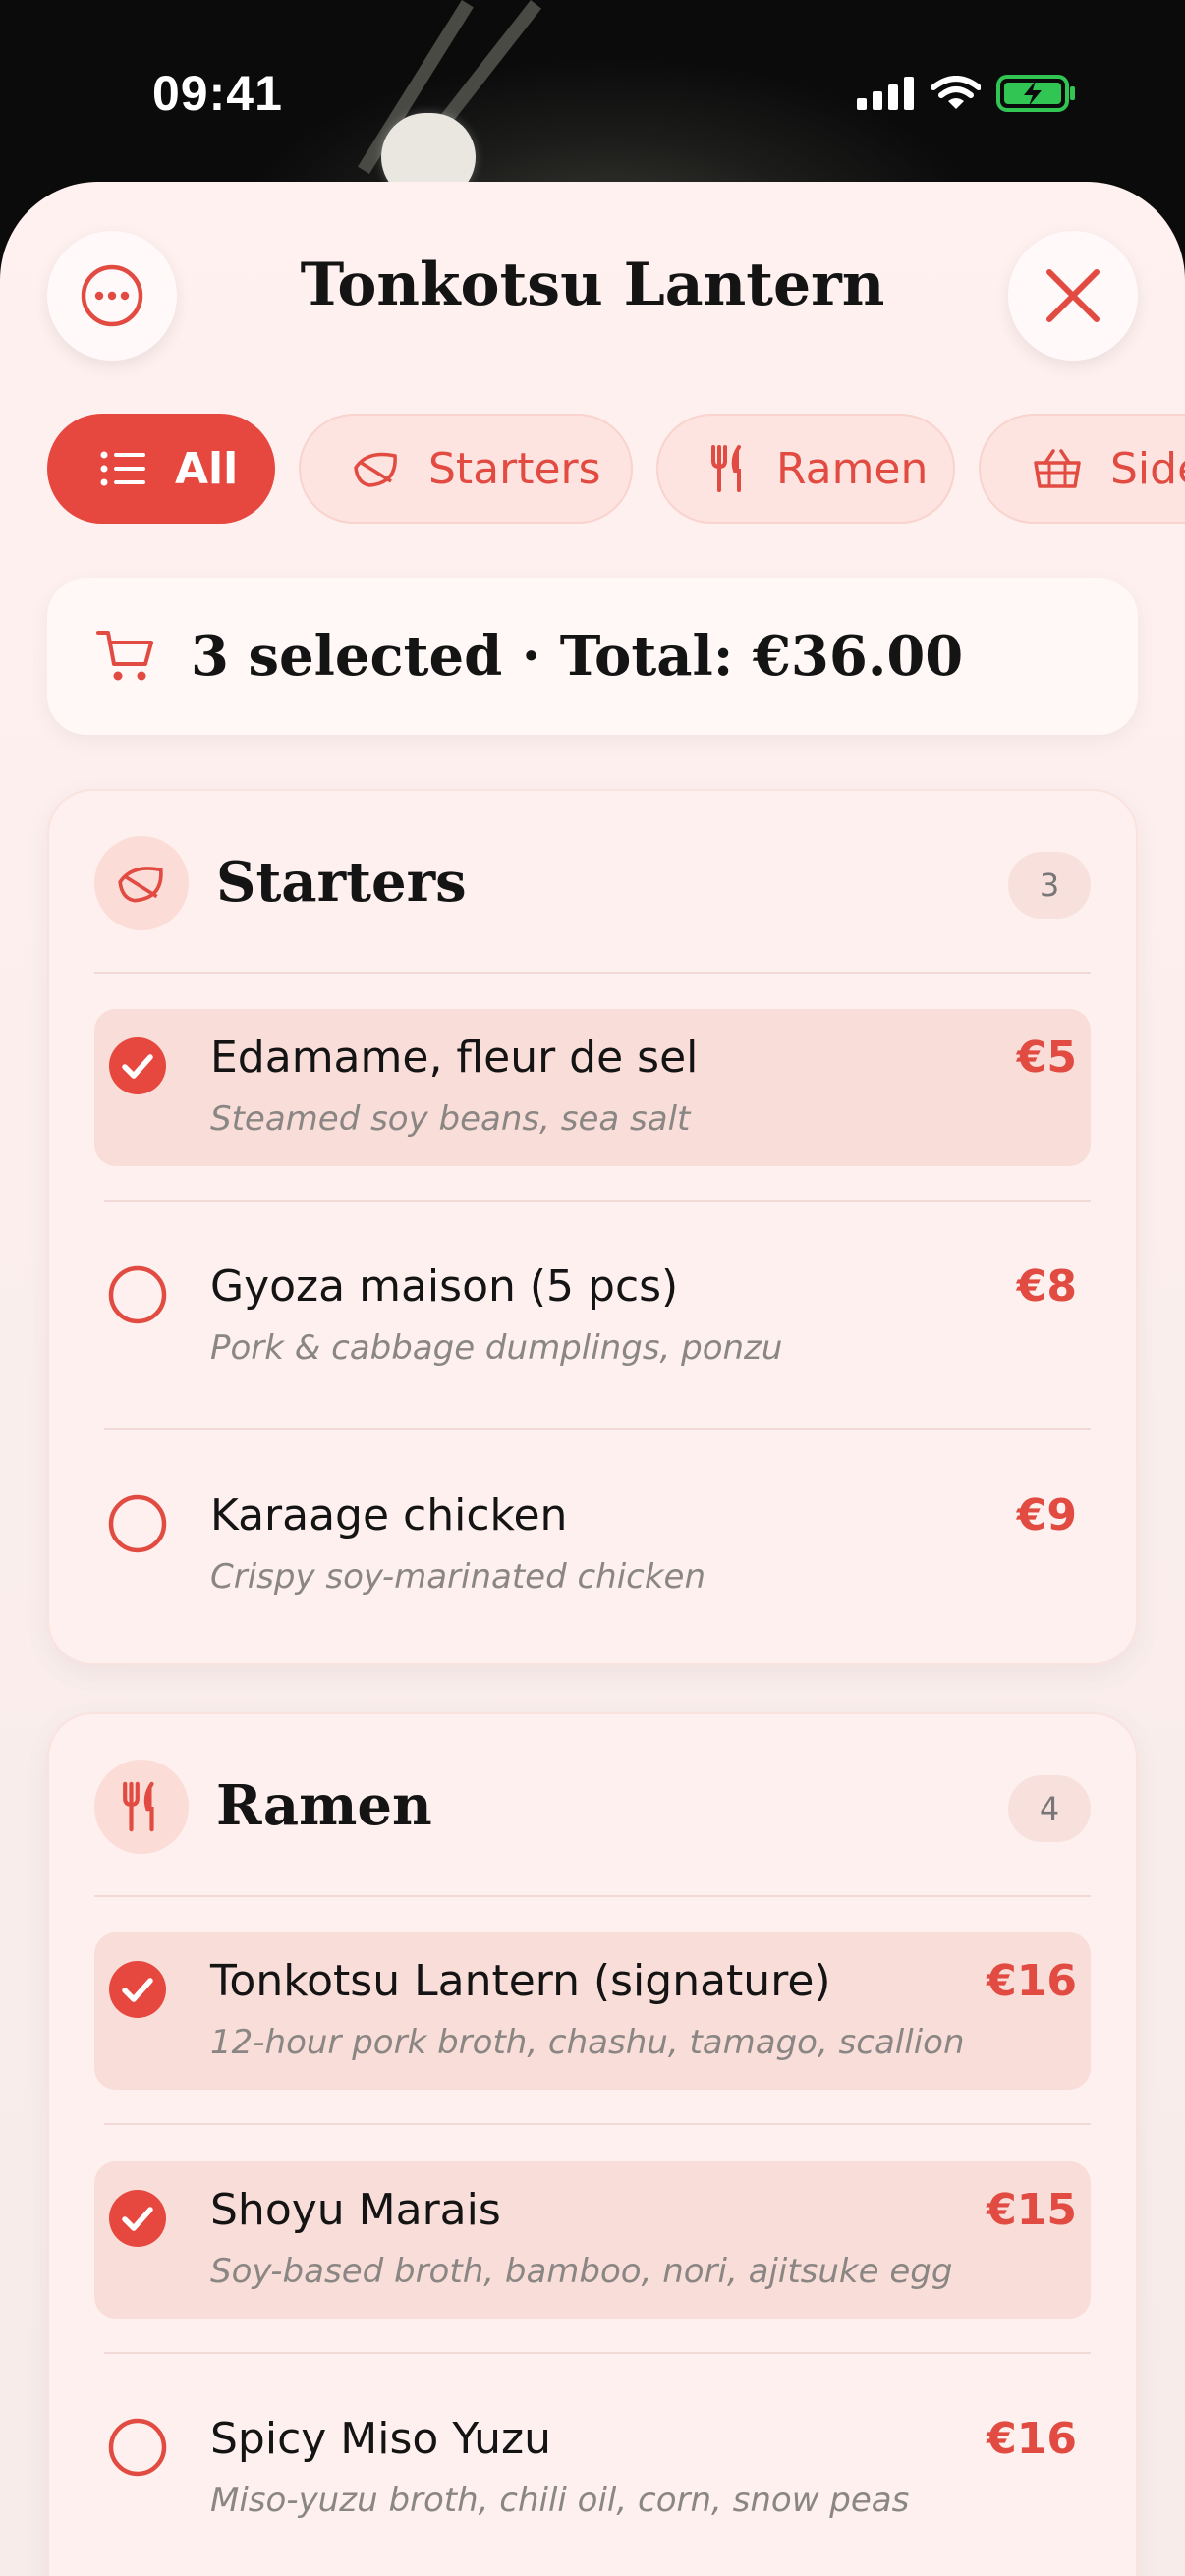 This screenshot has width=1185, height=2576. What do you see at coordinates (1049, 1808) in the screenshot?
I see `section-count-badge: 4` at bounding box center [1049, 1808].